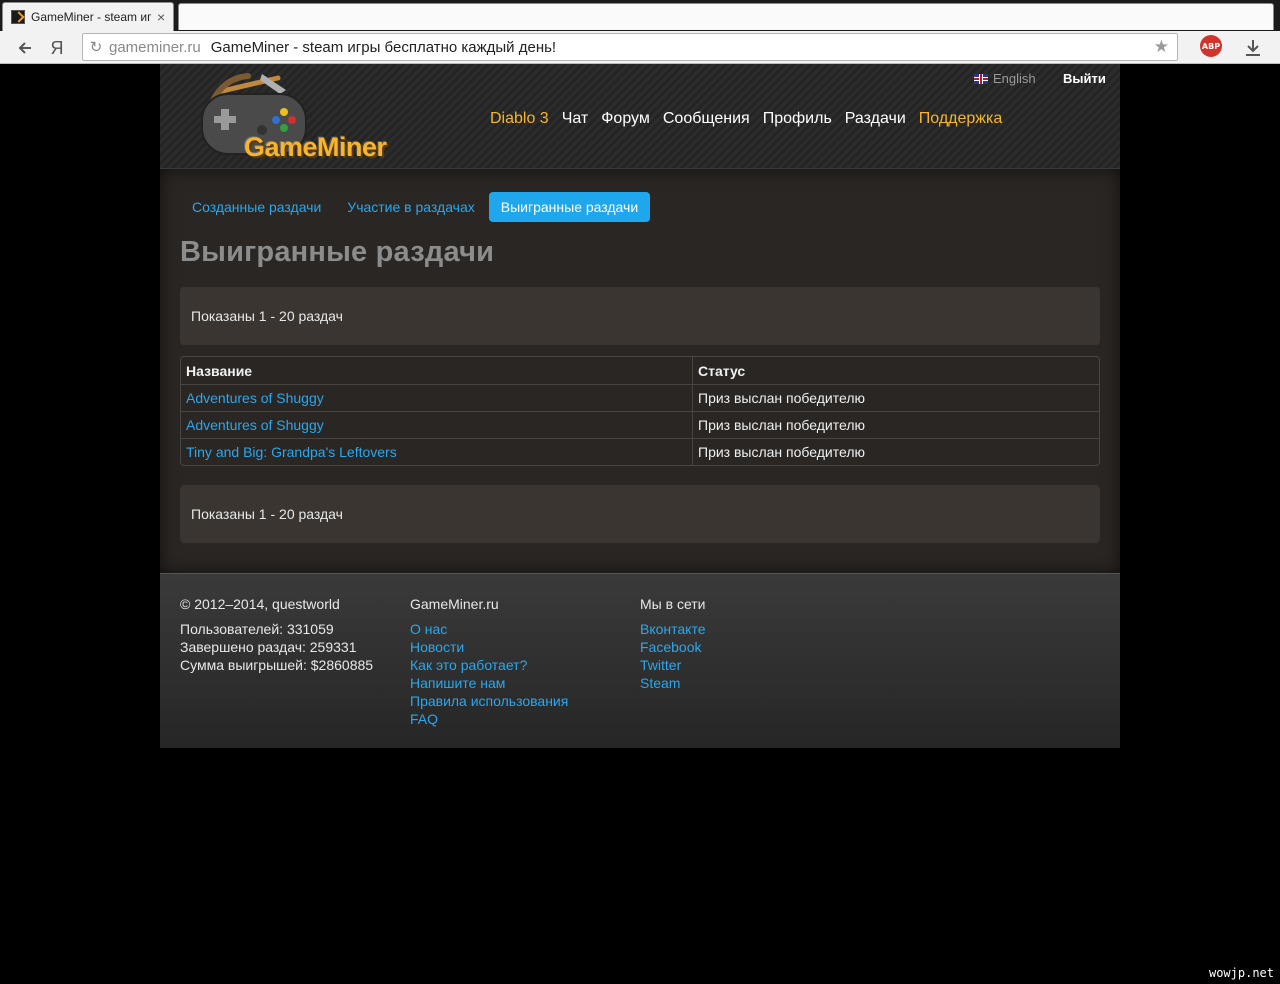 The width and height of the screenshot is (1280, 984). What do you see at coordinates (337, 252) in the screenshot?
I see `page-title: Выигранные раздачи` at bounding box center [337, 252].